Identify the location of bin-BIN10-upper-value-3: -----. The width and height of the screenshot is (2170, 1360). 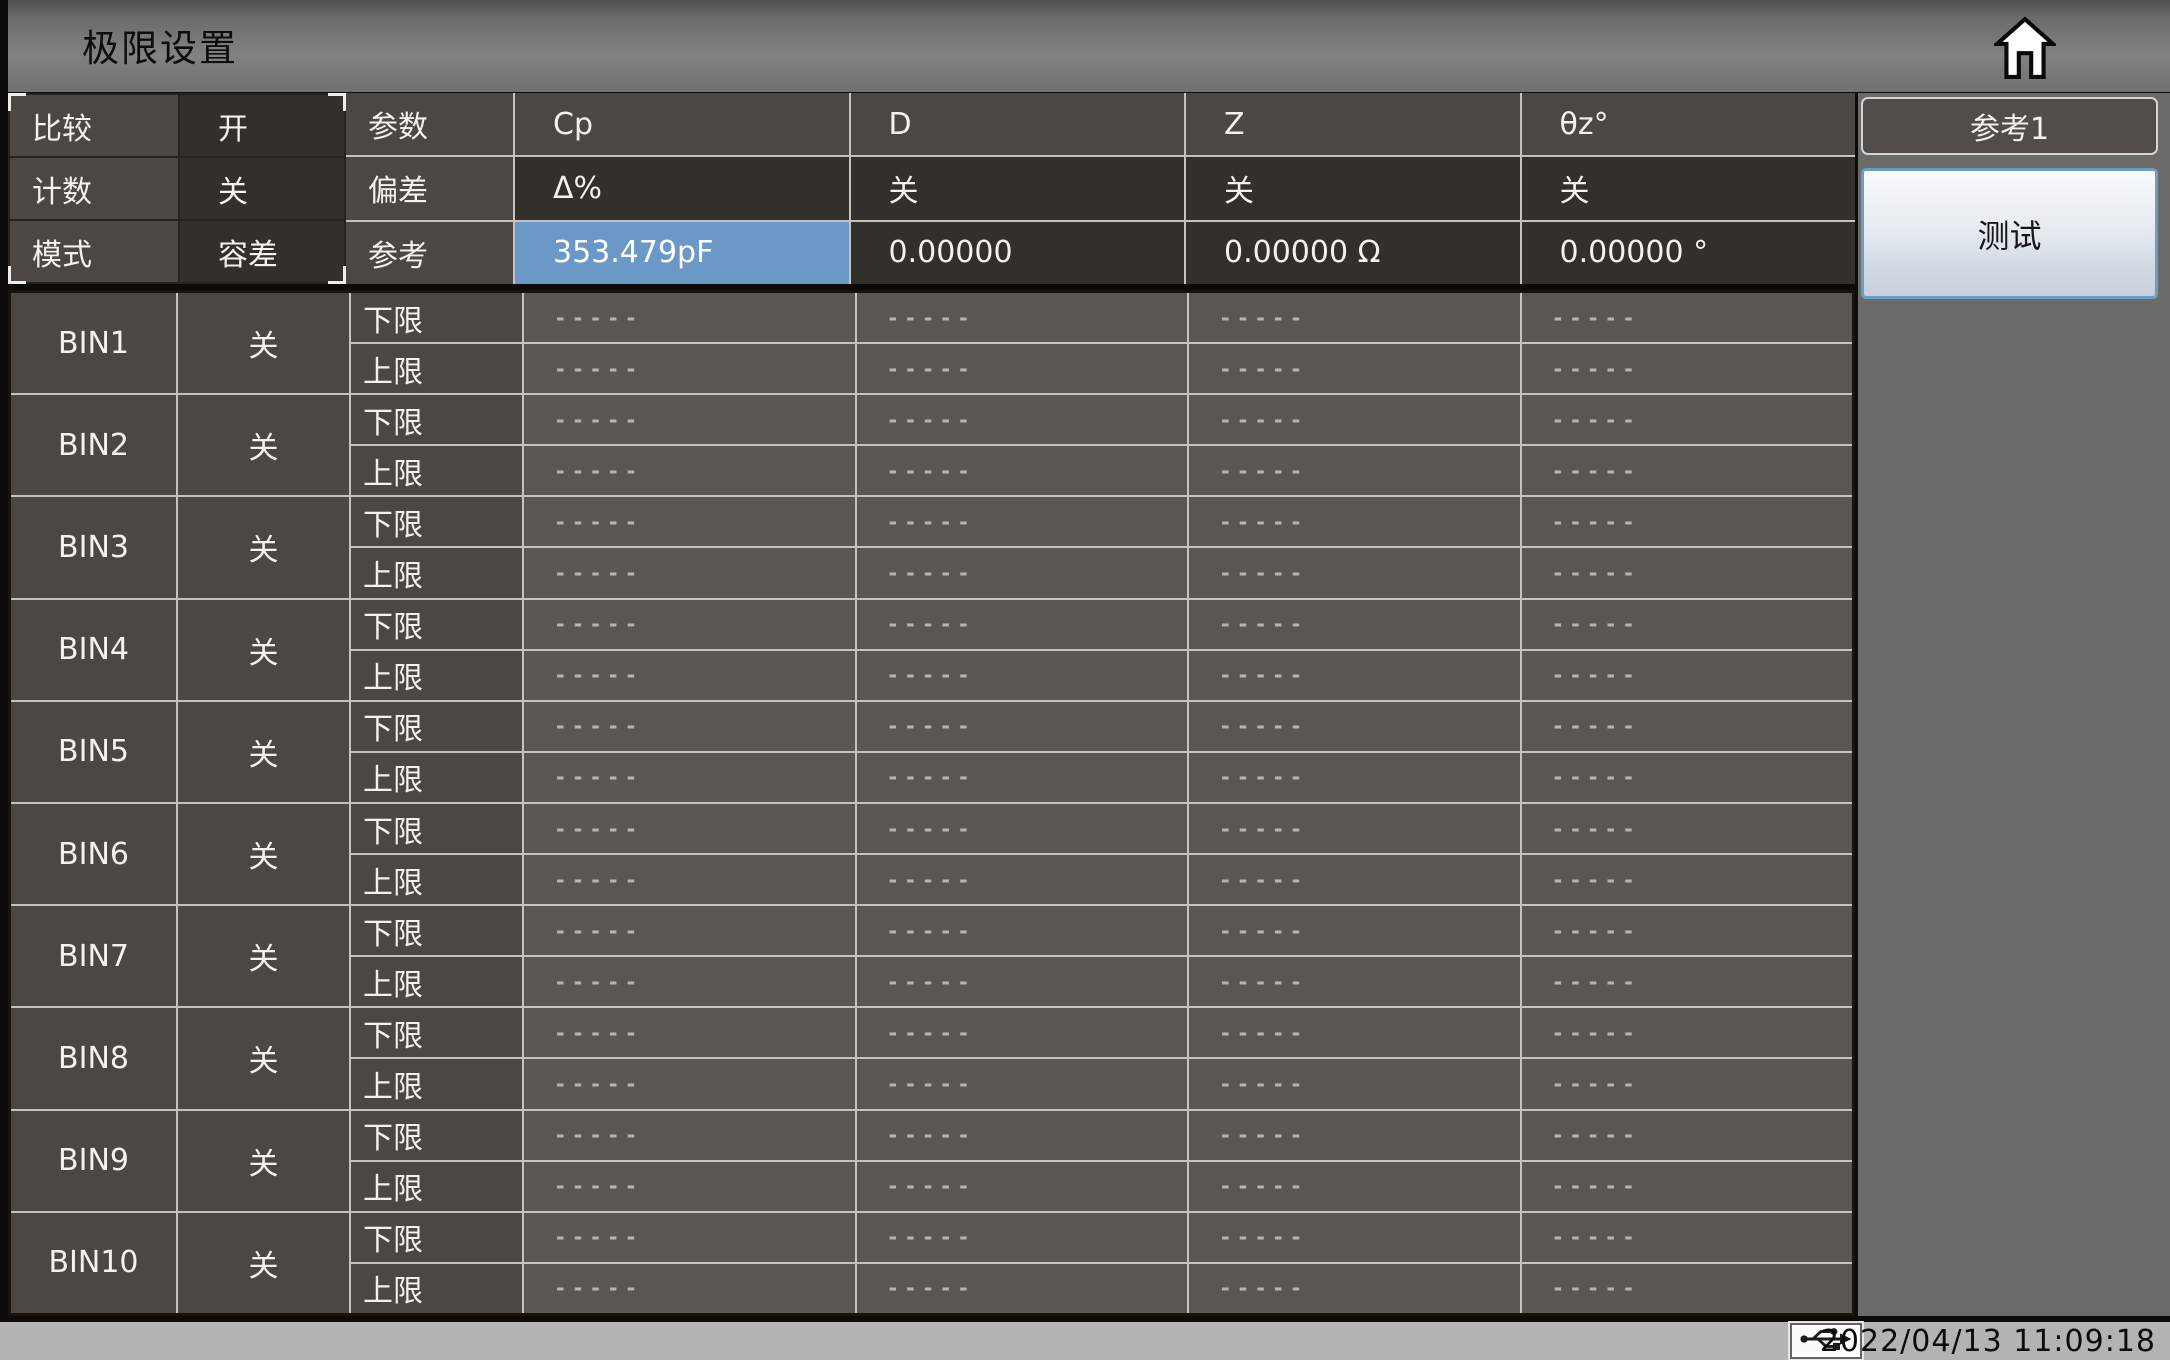
(1686, 1288).